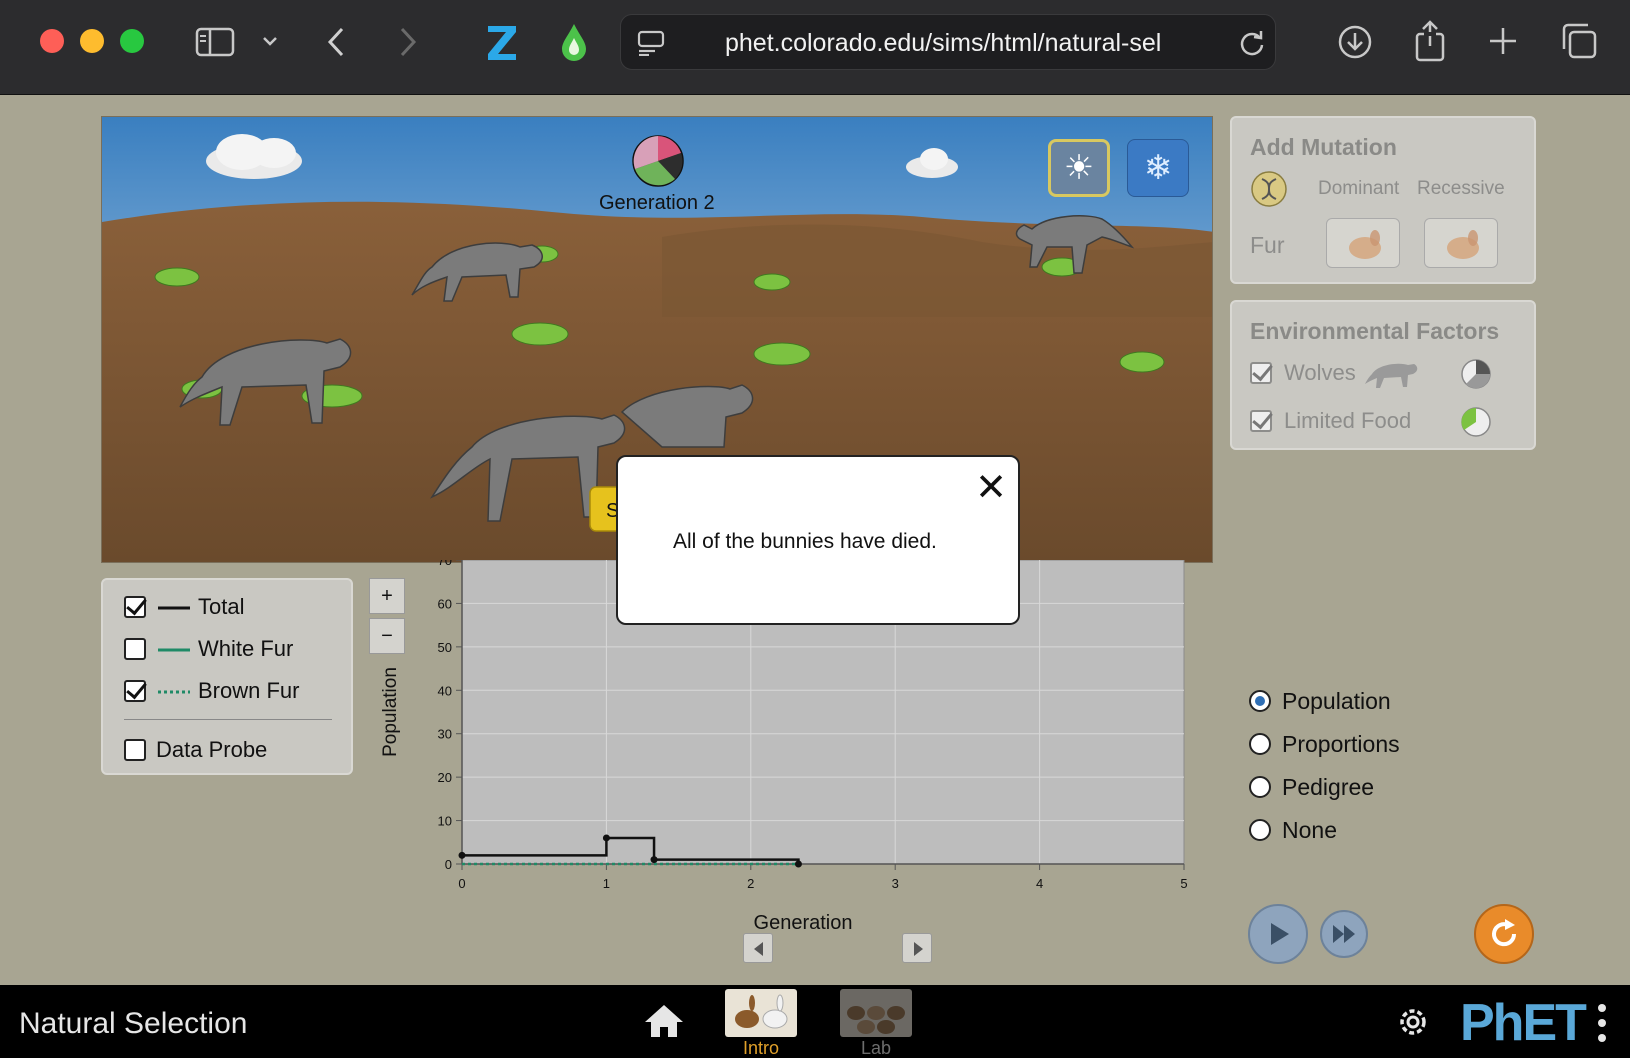 The width and height of the screenshot is (1630, 1058). I want to click on settings-gear-icon, so click(1413, 1022).